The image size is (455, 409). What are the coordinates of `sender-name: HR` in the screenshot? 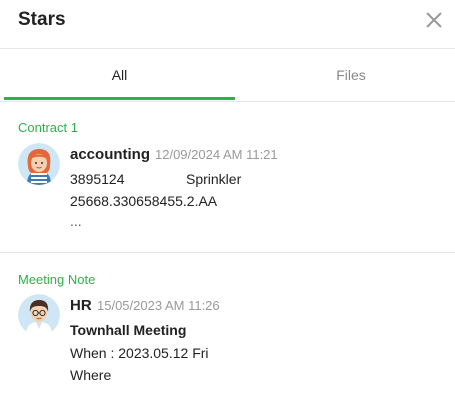 It's located at (81, 305).